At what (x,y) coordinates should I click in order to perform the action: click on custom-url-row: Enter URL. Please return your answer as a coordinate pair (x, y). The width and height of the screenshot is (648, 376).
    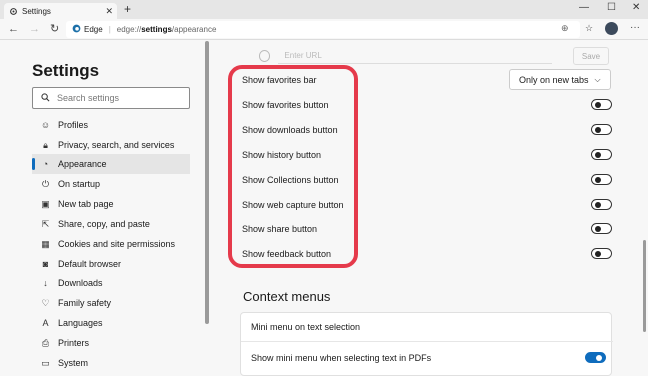
    Looking at the image, I should click on (405, 56).